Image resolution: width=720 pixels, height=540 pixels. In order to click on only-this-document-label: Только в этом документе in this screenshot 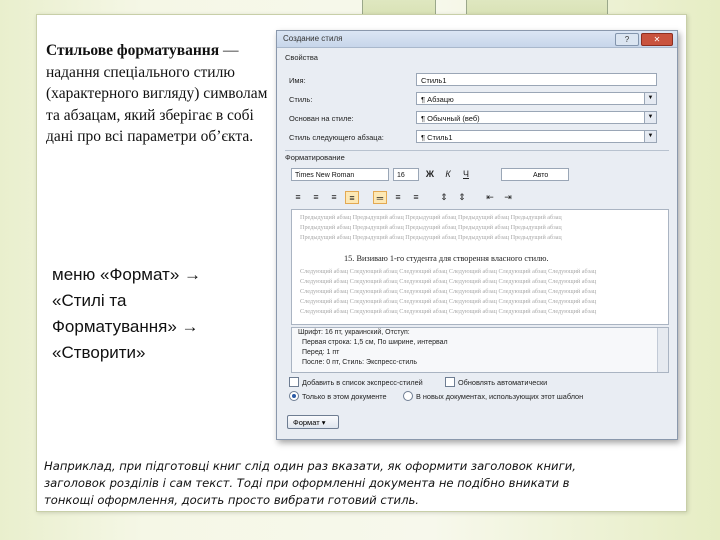, I will do `click(344, 396)`.